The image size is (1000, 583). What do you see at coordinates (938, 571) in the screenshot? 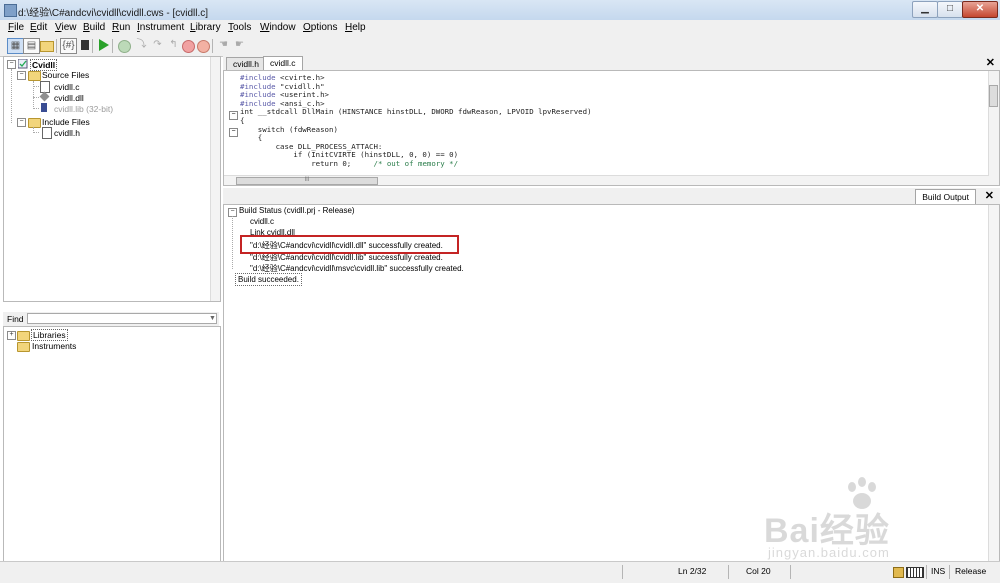
I see `status-mode: INS` at bounding box center [938, 571].